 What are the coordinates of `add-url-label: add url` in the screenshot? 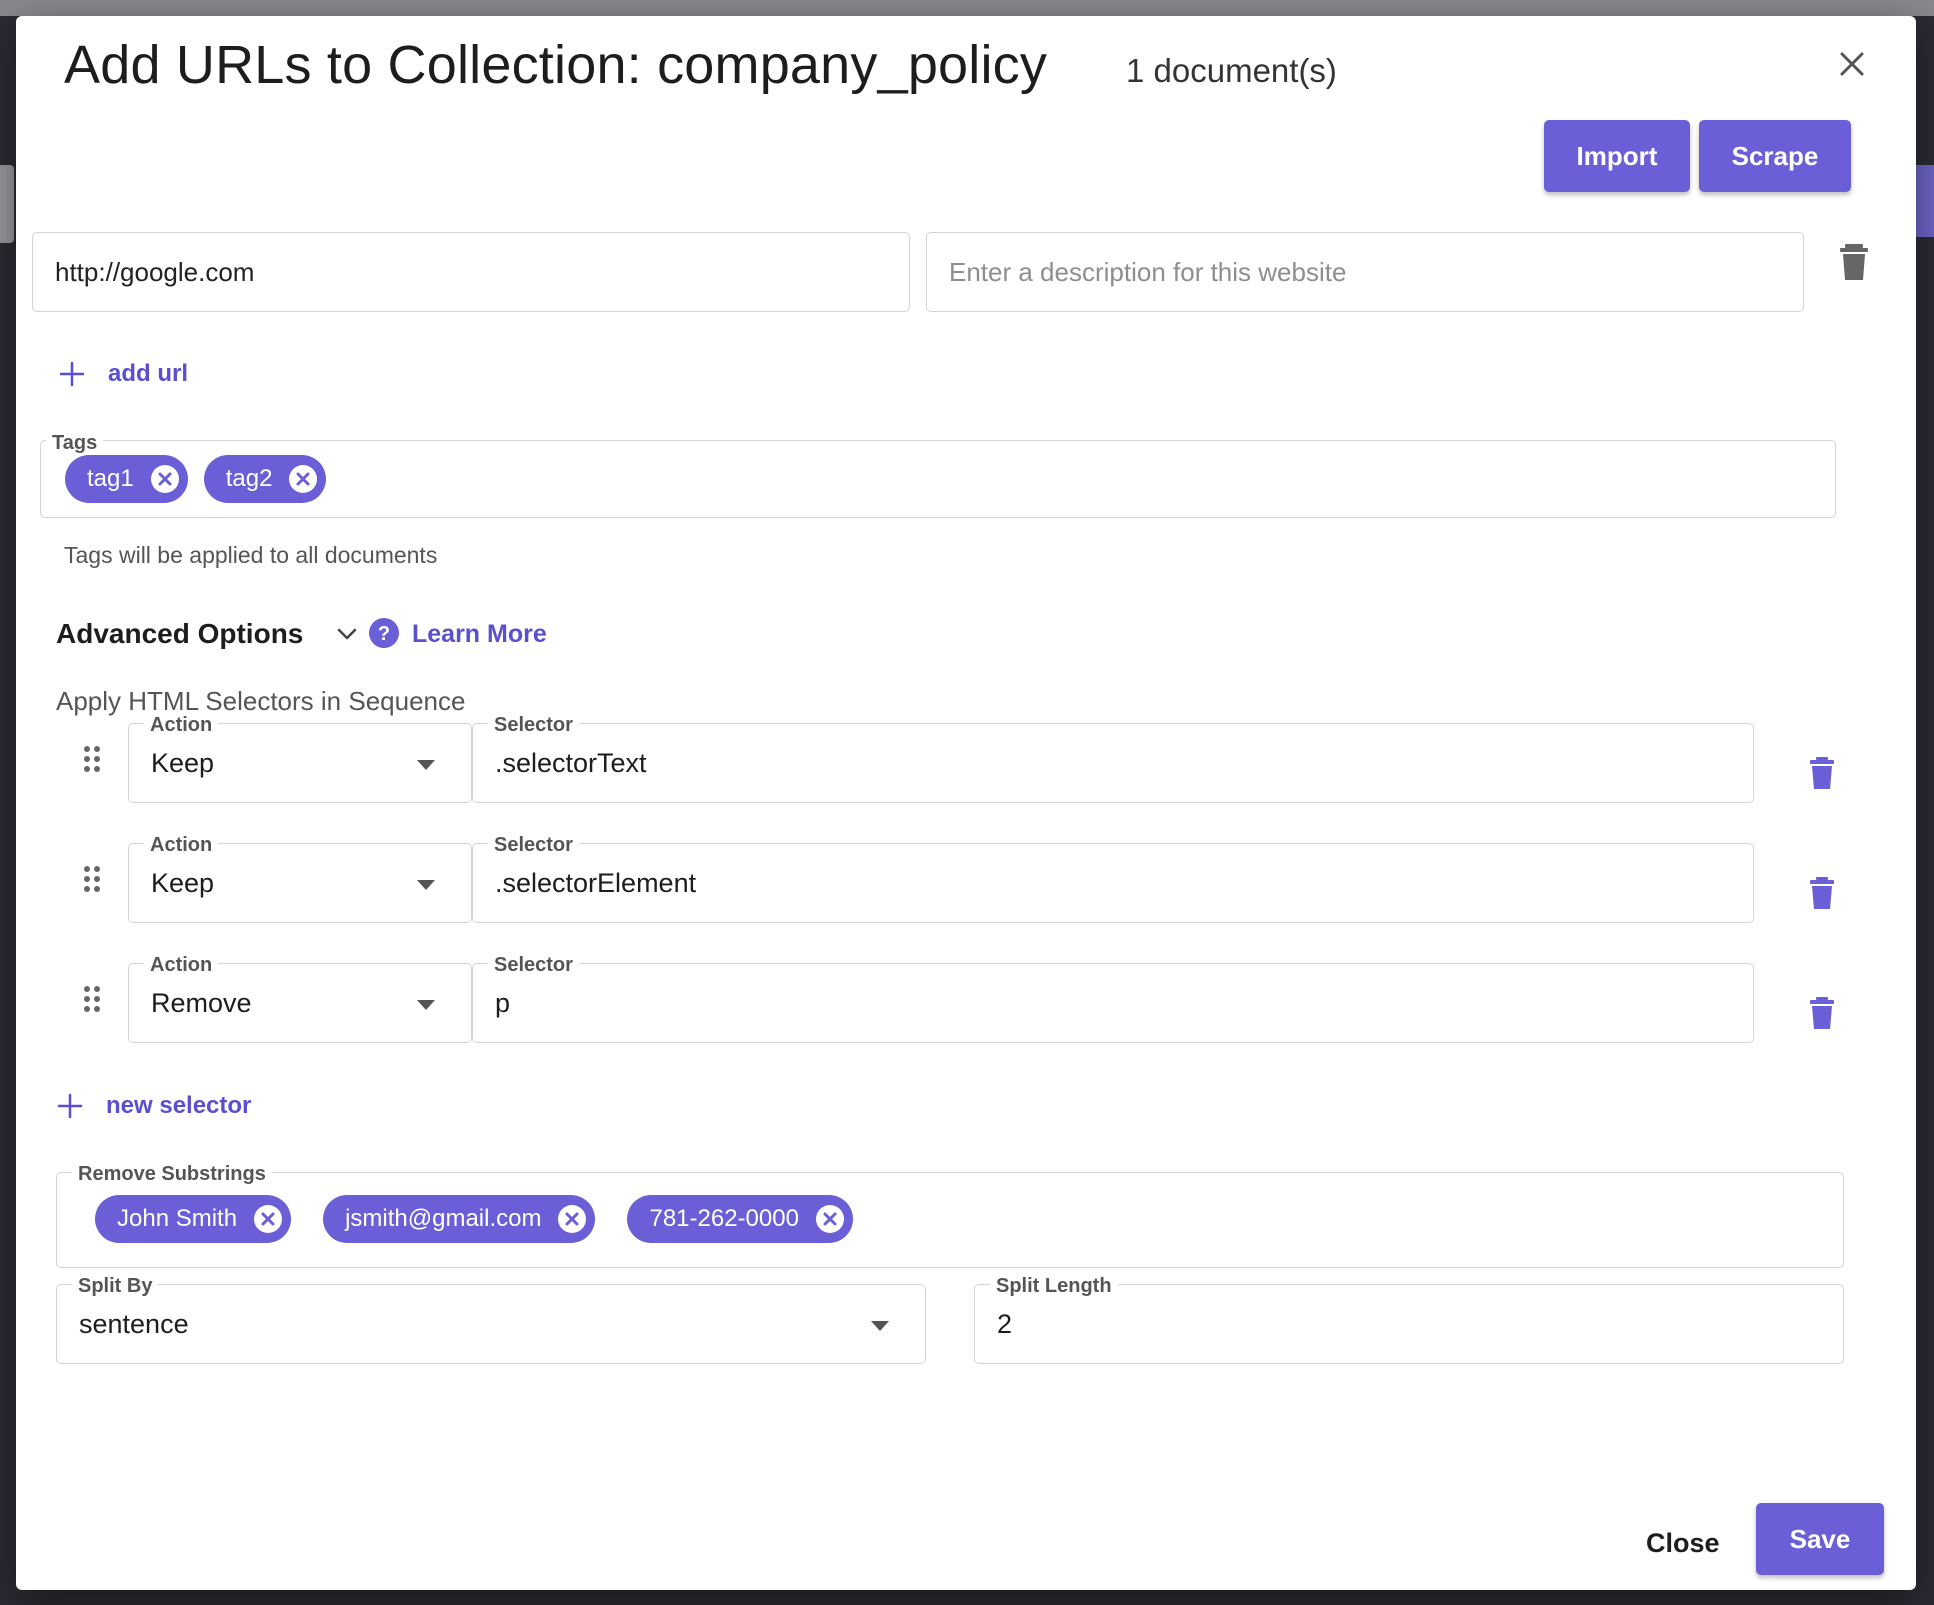 It's located at (148, 373).